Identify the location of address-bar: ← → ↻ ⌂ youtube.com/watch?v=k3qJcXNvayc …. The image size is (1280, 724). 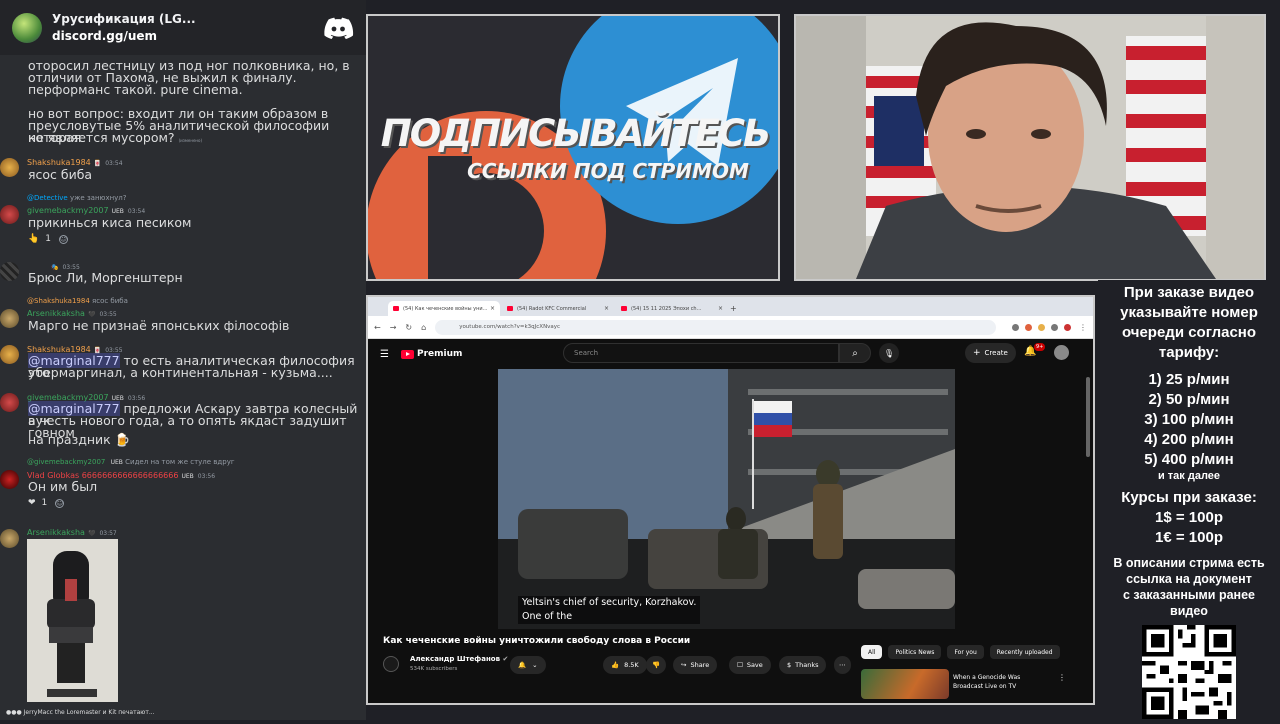
(730, 327).